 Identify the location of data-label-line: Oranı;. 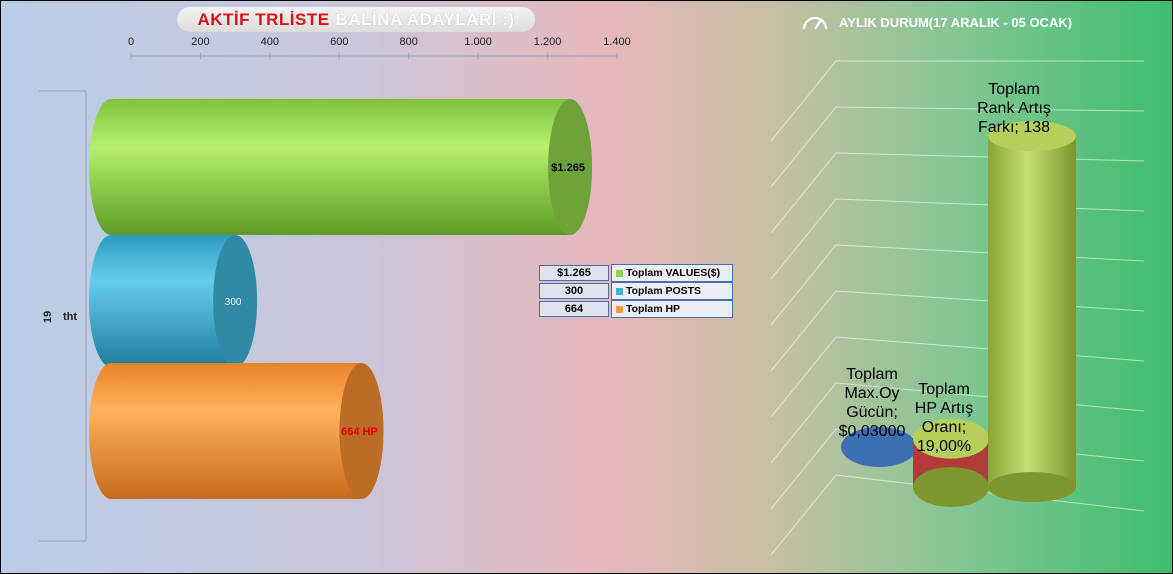
(944, 427).